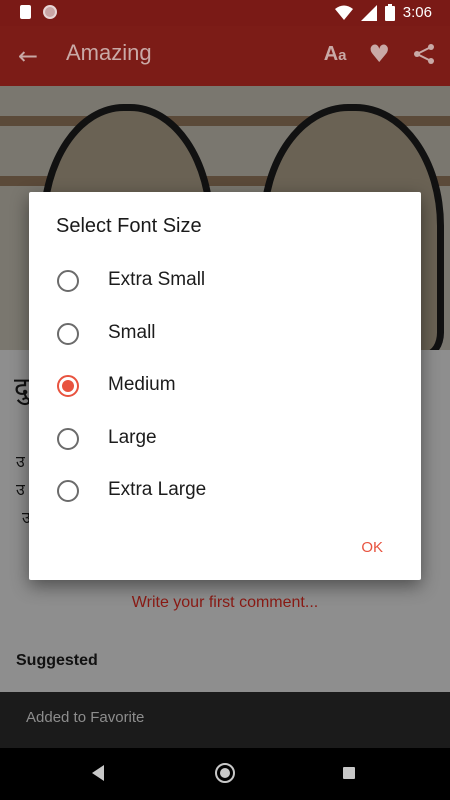 This screenshot has width=450, height=800. Describe the element at coordinates (85, 717) in the screenshot. I see `snackbar-message: Added to Favorite` at that location.